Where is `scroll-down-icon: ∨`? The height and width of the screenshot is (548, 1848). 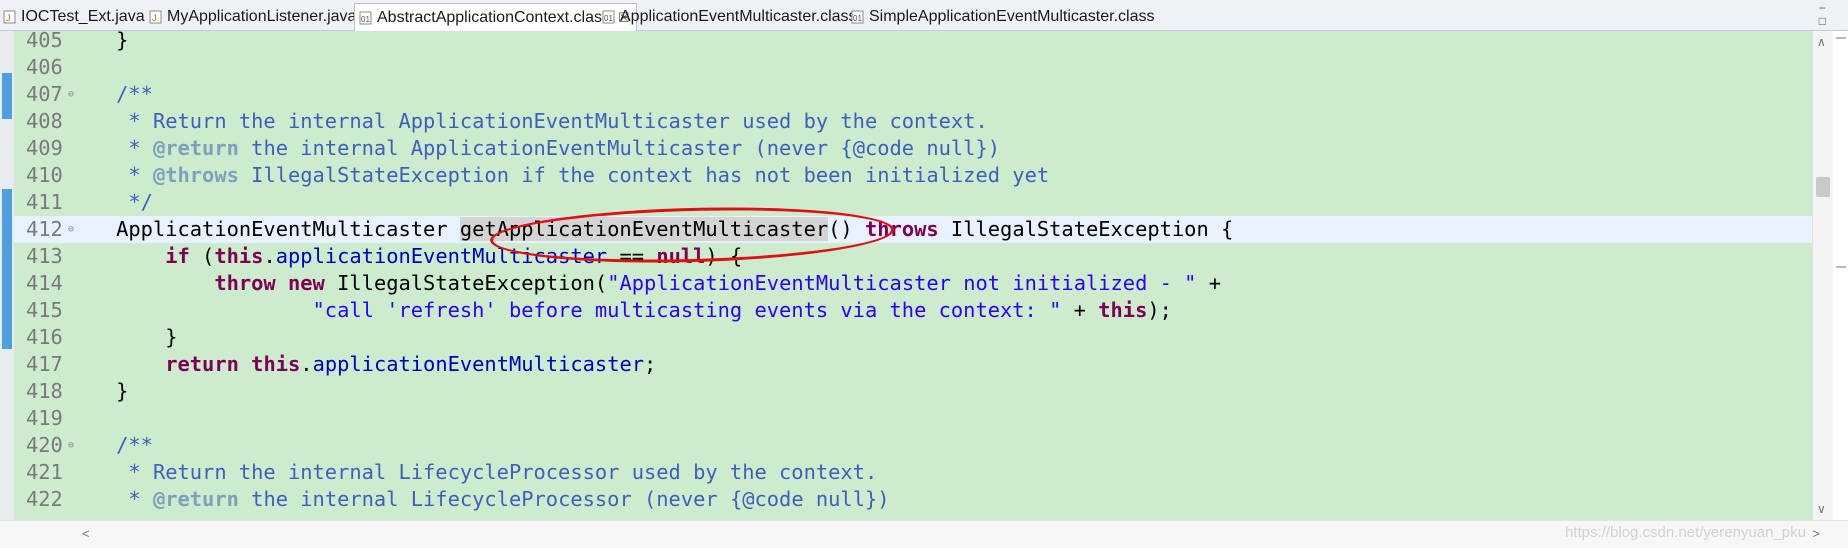 scroll-down-icon: ∨ is located at coordinates (1821, 509).